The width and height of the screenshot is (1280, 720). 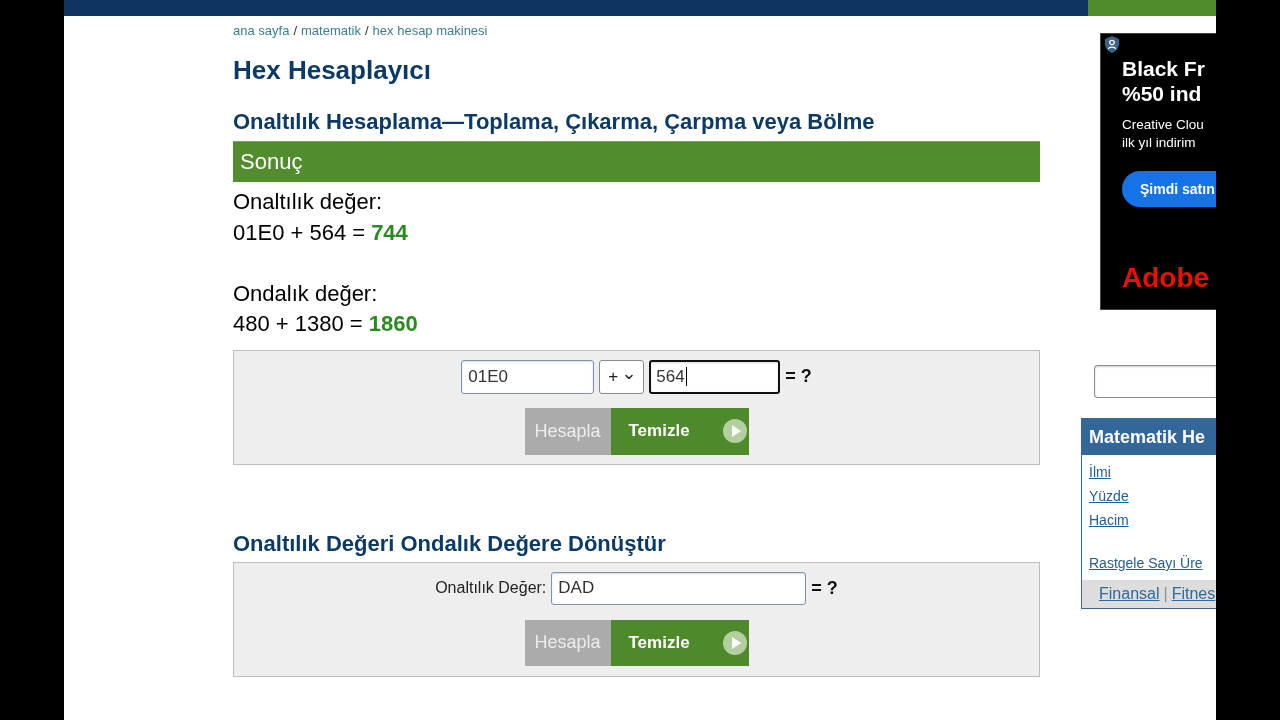 What do you see at coordinates (528, 376) in the screenshot?
I see `hex-input-field: 01E0` at bounding box center [528, 376].